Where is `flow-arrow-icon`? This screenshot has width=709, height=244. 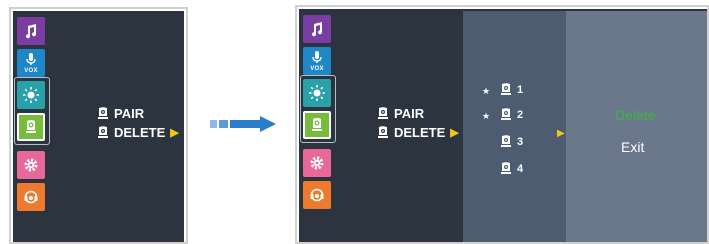
flow-arrow-icon is located at coordinates (243, 124).